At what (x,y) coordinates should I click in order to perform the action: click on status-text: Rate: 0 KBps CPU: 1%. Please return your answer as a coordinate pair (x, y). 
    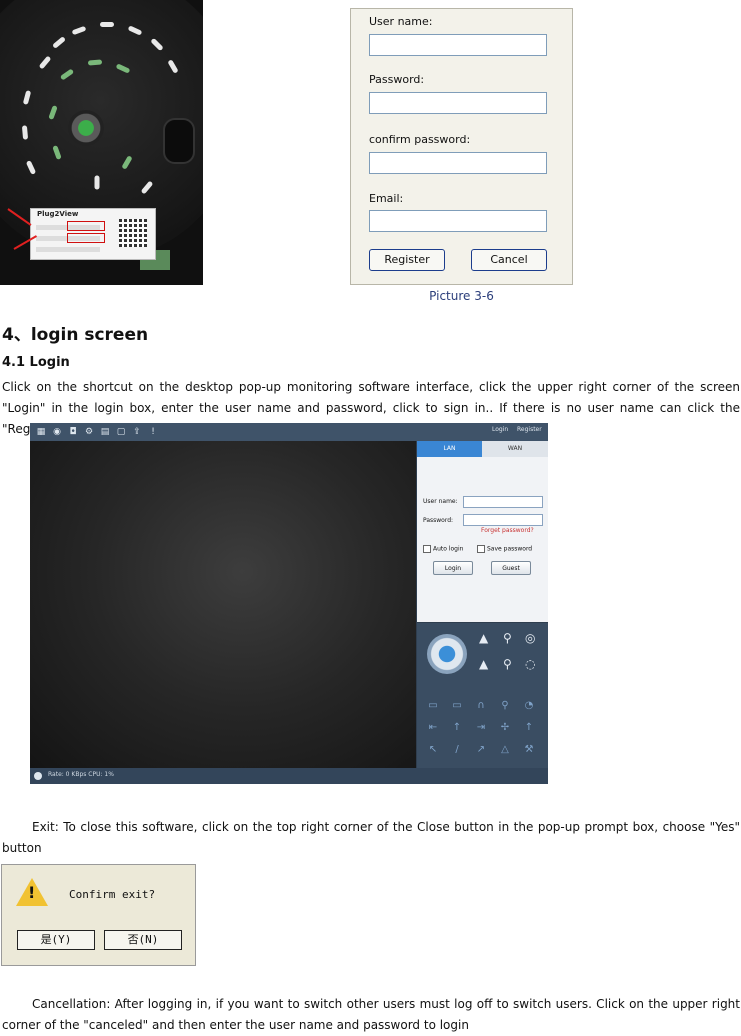
    Looking at the image, I should click on (81, 774).